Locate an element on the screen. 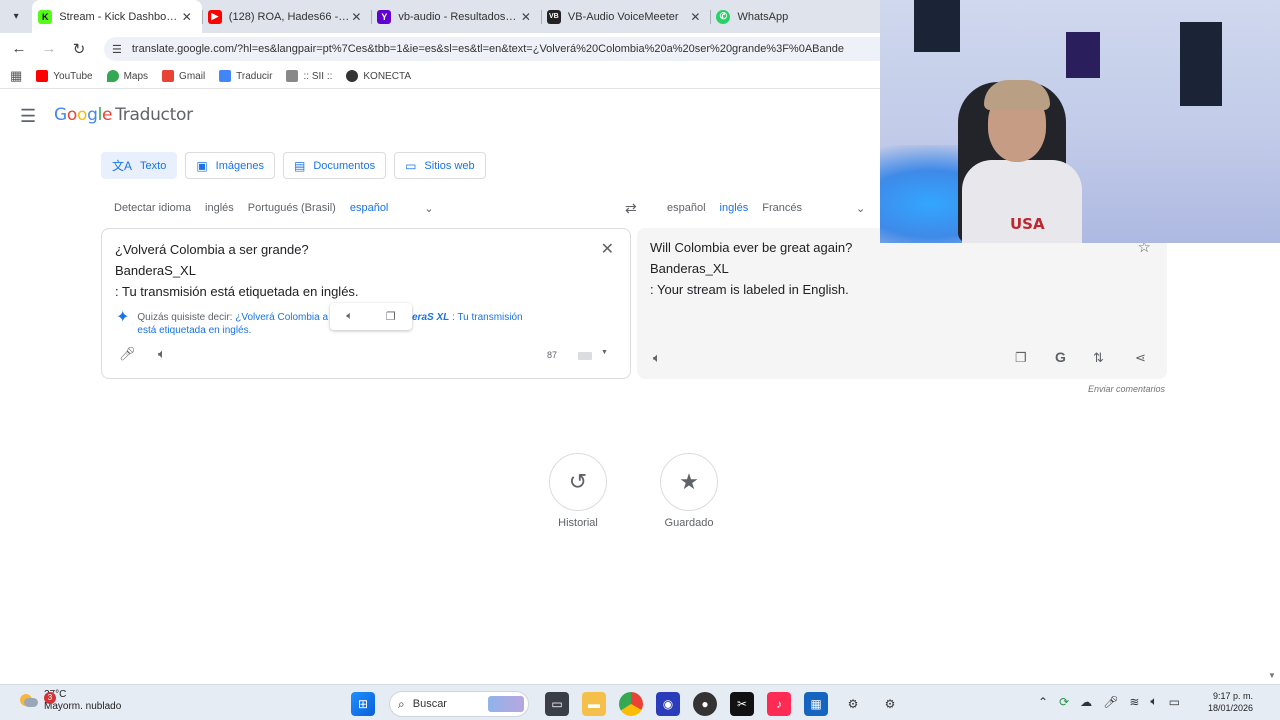 Image resolution: width=1280 pixels, height=720 pixels. logo-letter: G is located at coordinates (60, 115).